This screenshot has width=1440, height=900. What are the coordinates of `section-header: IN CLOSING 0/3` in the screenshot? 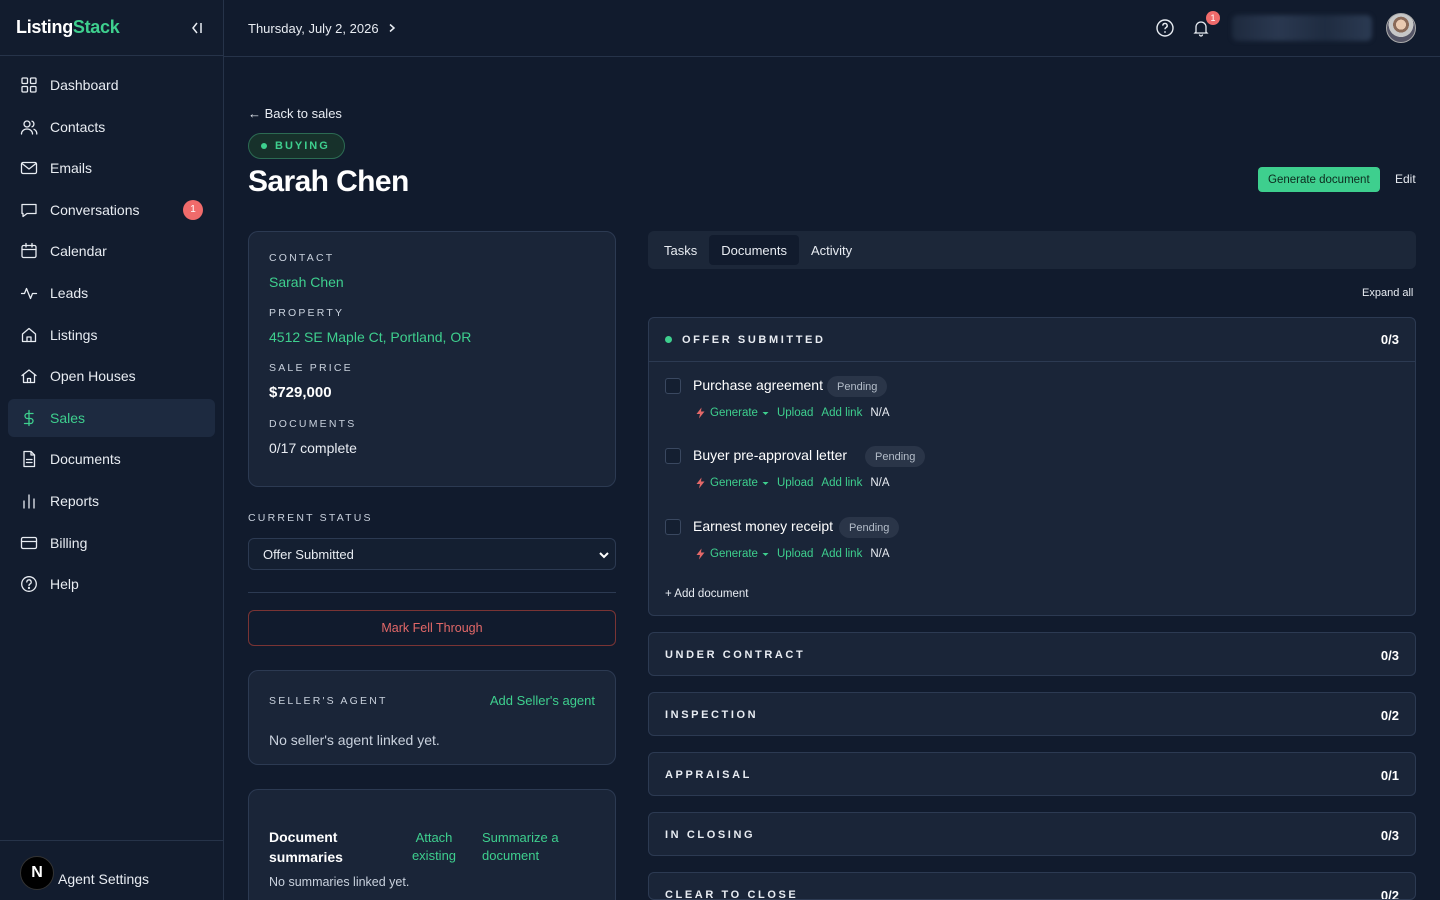 It's located at (1032, 835).